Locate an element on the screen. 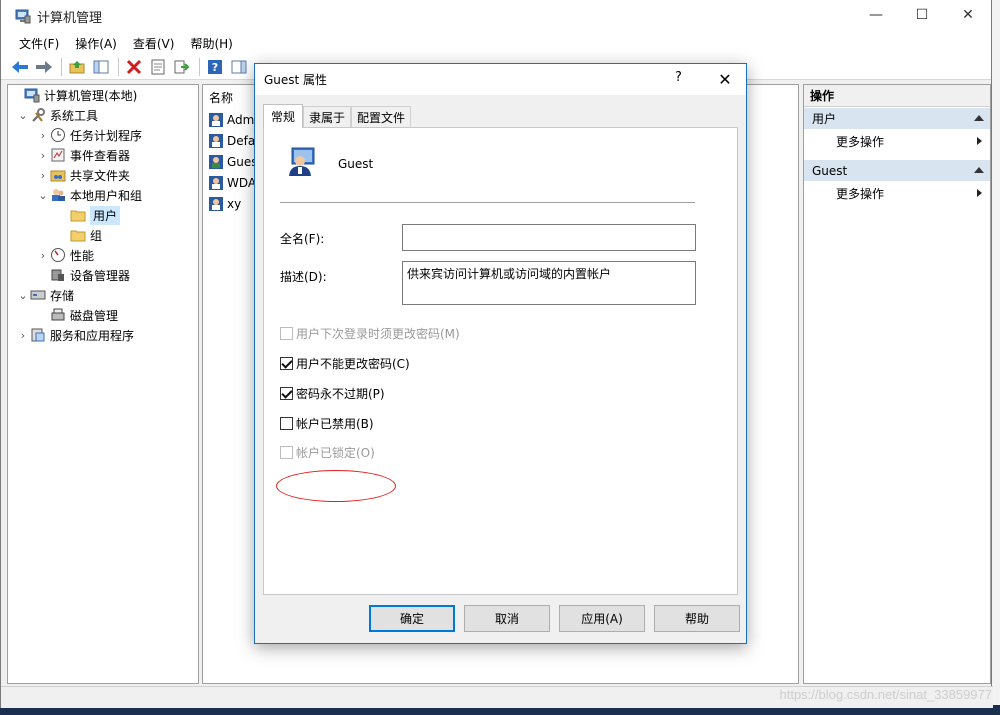 Image resolution: width=1000 pixels, height=715 pixels. dialog-tabs: 常规 隶属于 配置文件 is located at coordinates (337, 116).